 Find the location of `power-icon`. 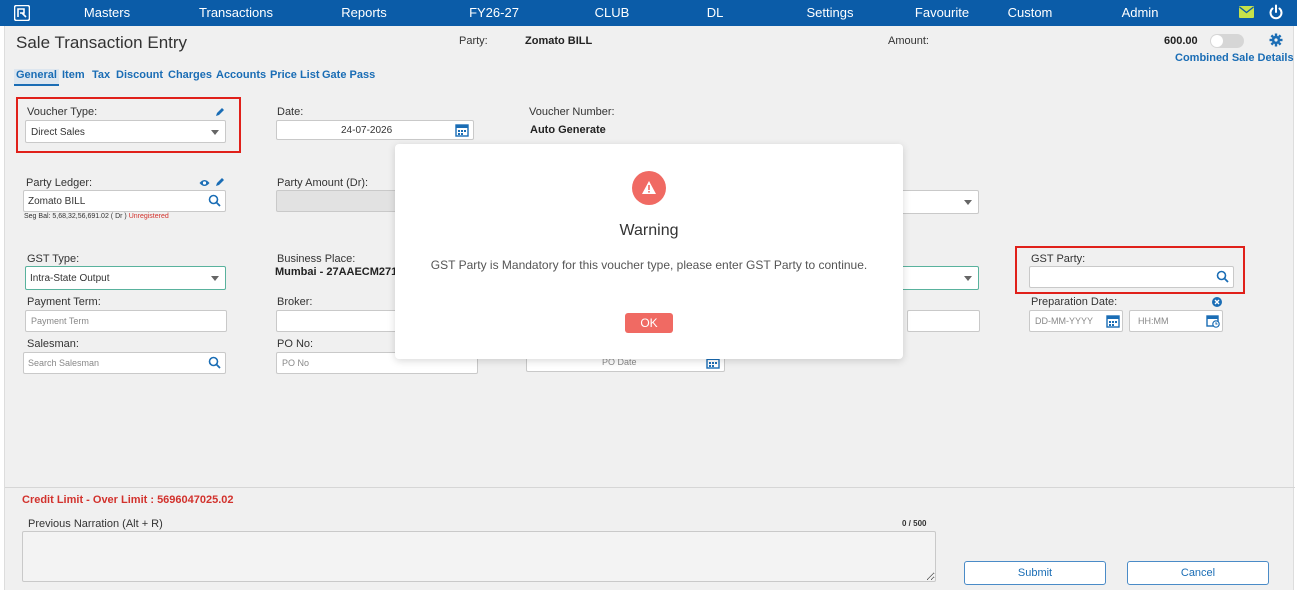

power-icon is located at coordinates (1276, 12).